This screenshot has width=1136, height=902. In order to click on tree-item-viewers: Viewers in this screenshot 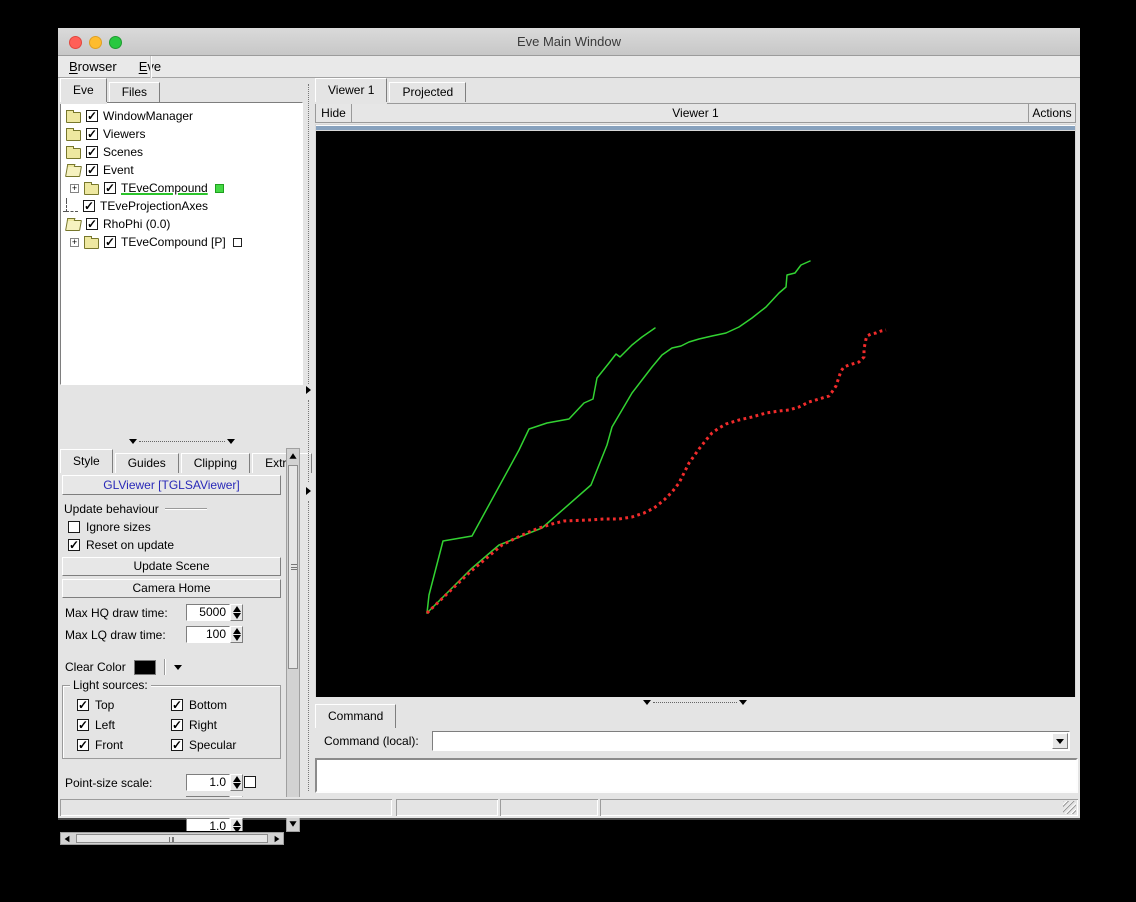, I will do `click(181, 134)`.